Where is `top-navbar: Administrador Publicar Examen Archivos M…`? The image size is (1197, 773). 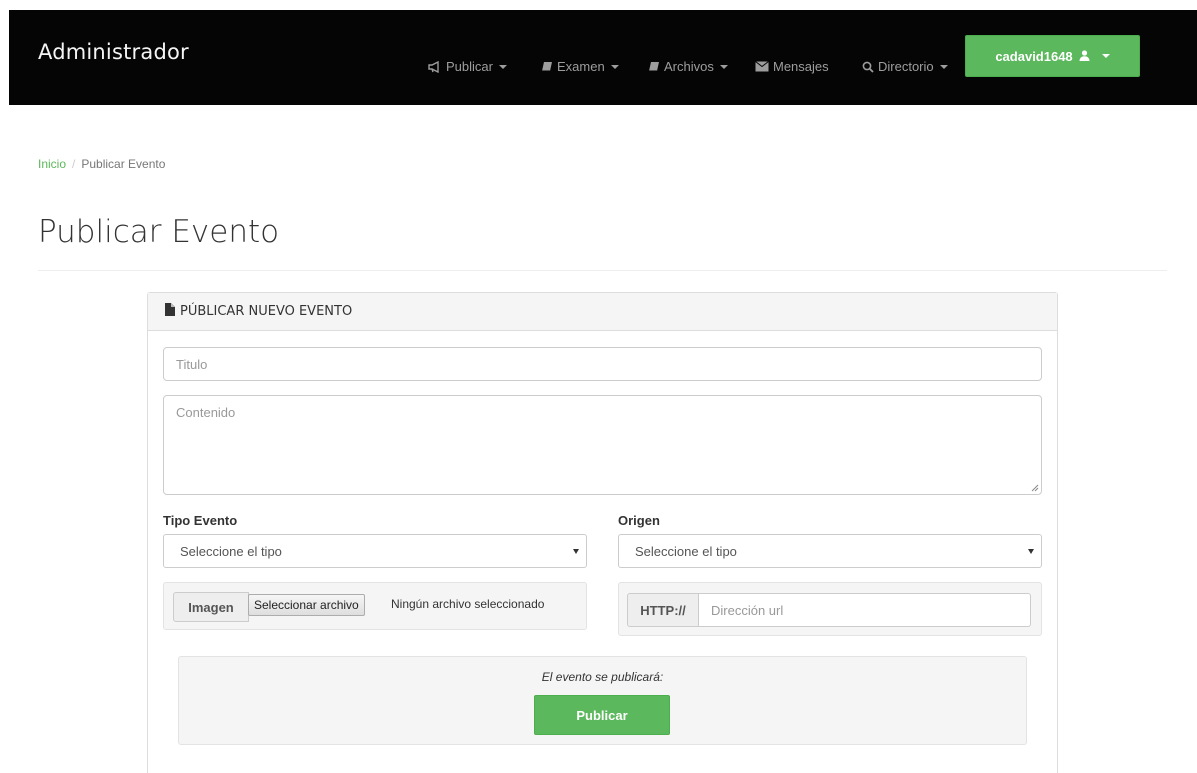 top-navbar: Administrador Publicar Examen Archivos M… is located at coordinates (603, 57).